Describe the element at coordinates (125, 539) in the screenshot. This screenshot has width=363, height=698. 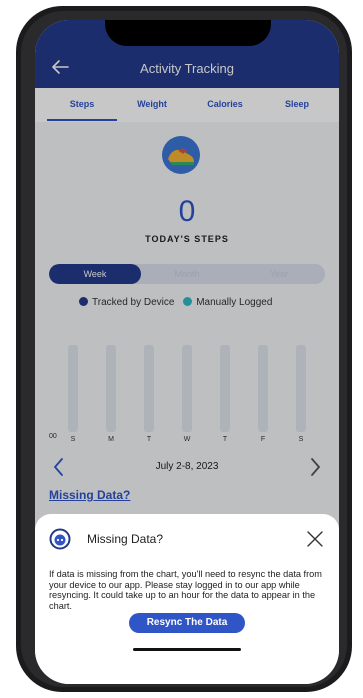
I see `sheet-title: Missing Data?` at that location.